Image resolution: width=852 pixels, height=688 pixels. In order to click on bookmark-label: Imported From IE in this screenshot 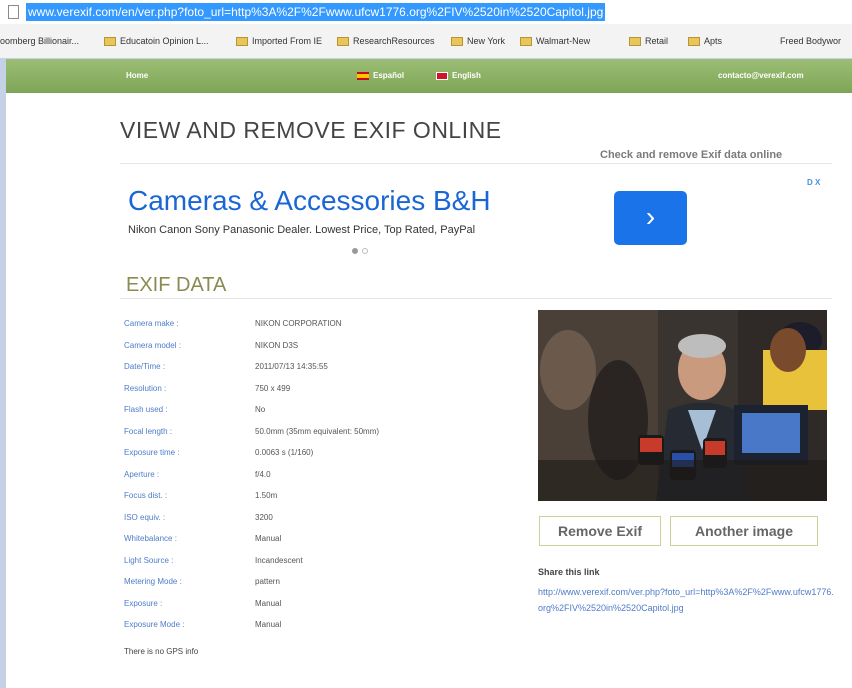, I will do `click(287, 41)`.